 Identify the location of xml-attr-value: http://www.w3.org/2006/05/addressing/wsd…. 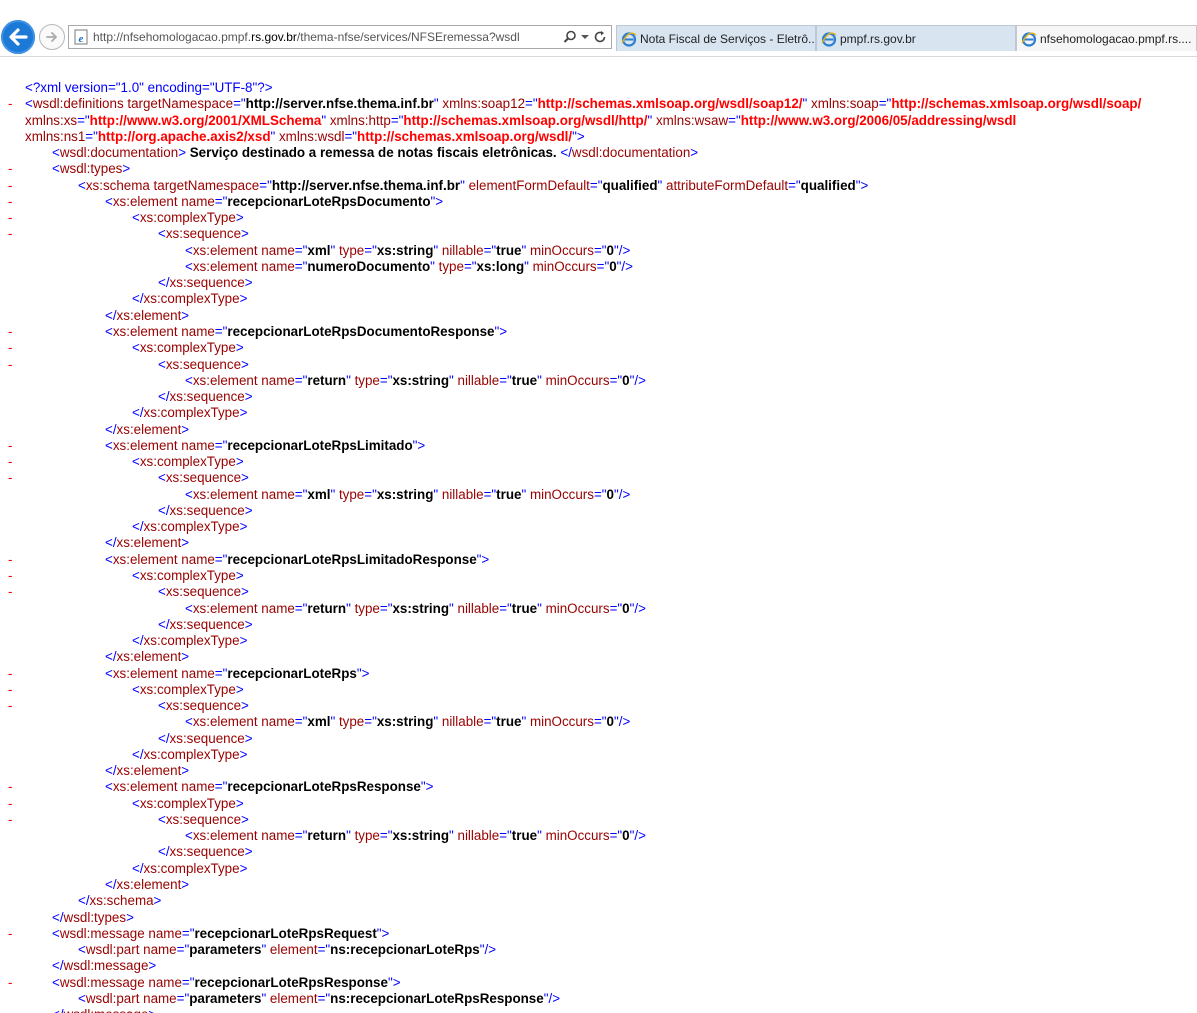
(878, 120).